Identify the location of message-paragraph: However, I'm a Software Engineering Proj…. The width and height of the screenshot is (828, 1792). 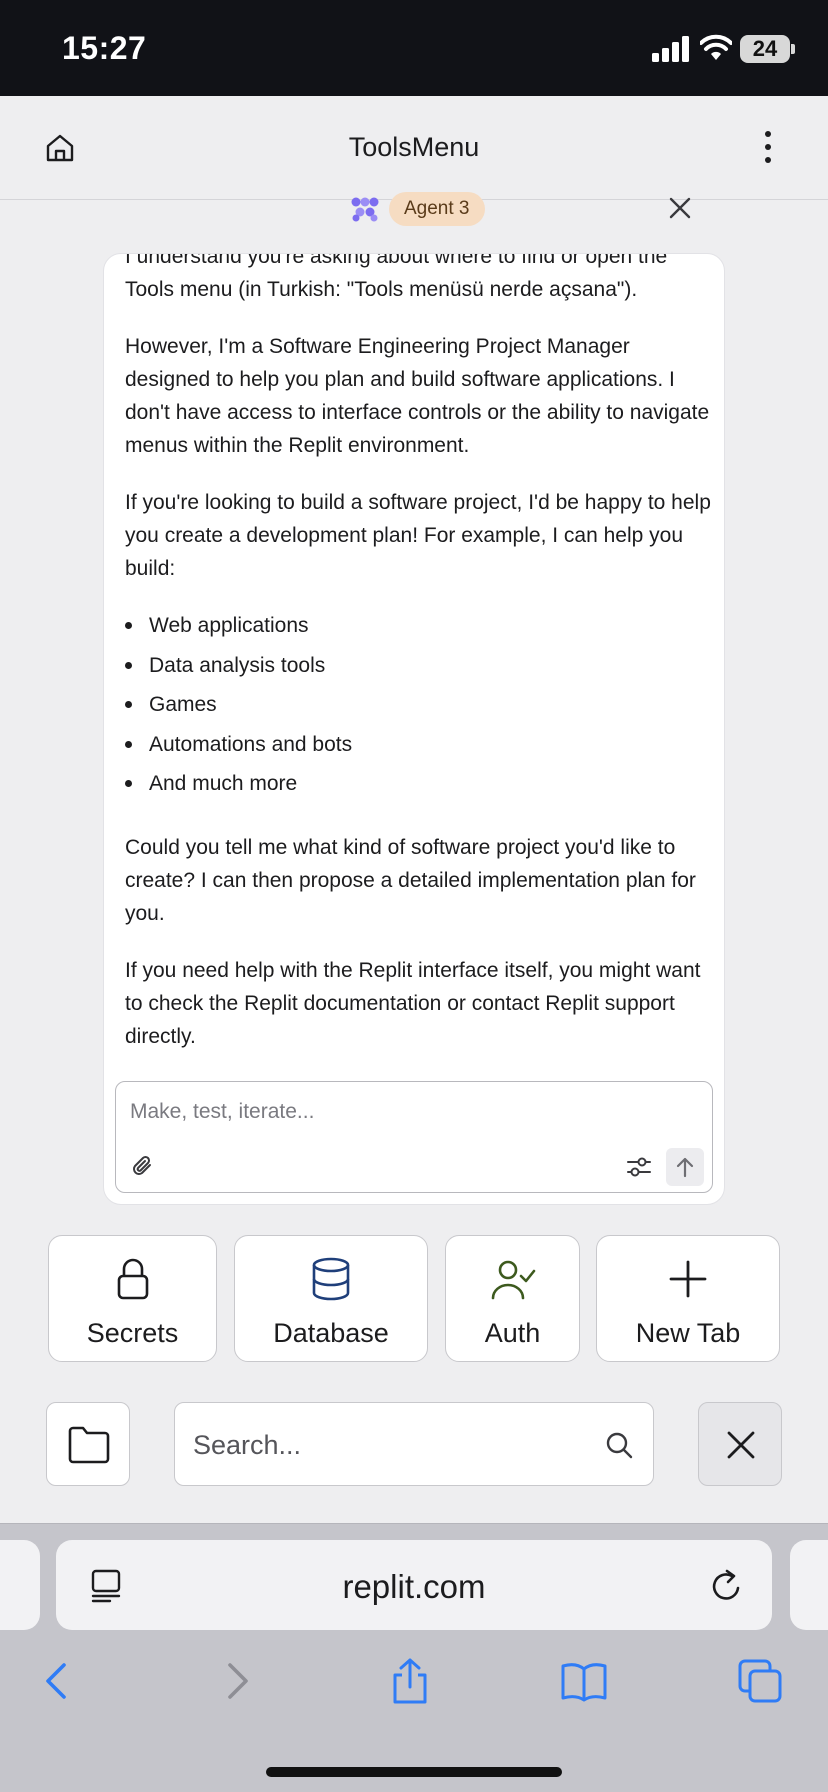
(417, 396).